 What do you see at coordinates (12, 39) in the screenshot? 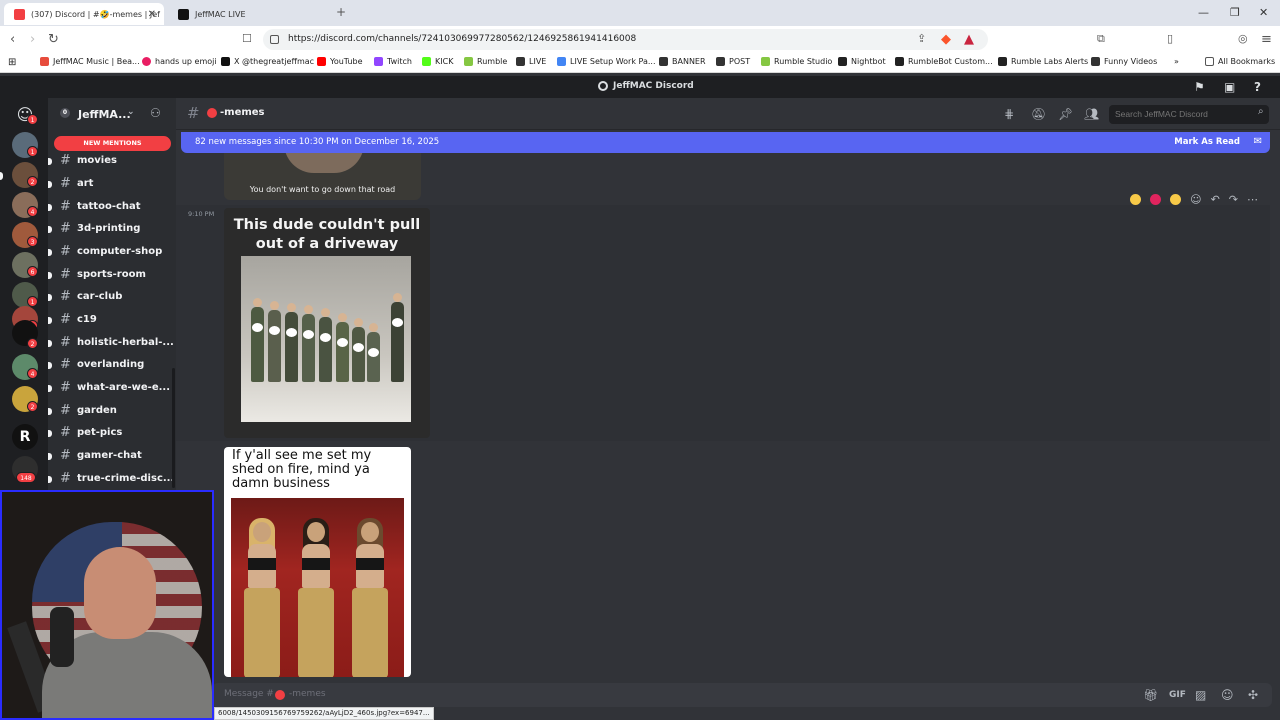
I see `back-icon: ‹` at bounding box center [12, 39].